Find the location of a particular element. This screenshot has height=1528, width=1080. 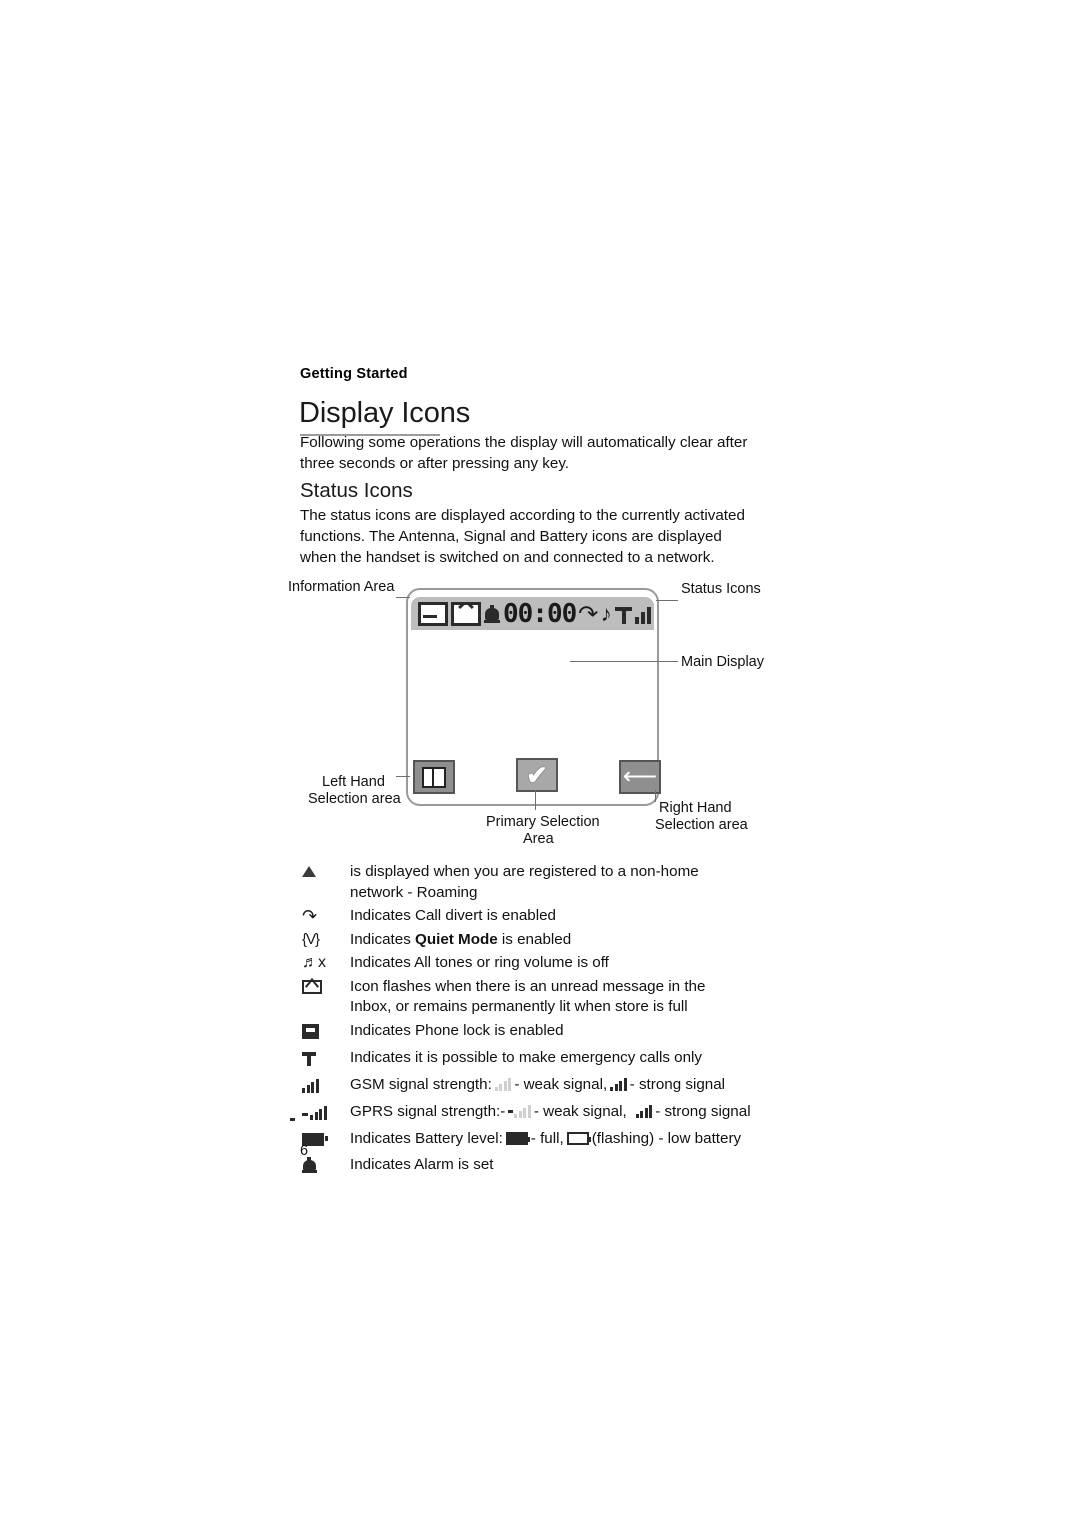

legend-full-label: - full, is located at coordinates (547, 1138).